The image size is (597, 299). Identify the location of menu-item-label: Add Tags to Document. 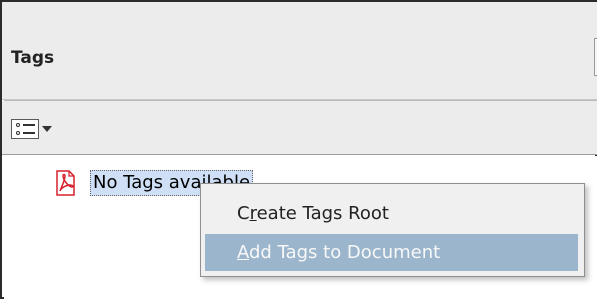
(339, 252).